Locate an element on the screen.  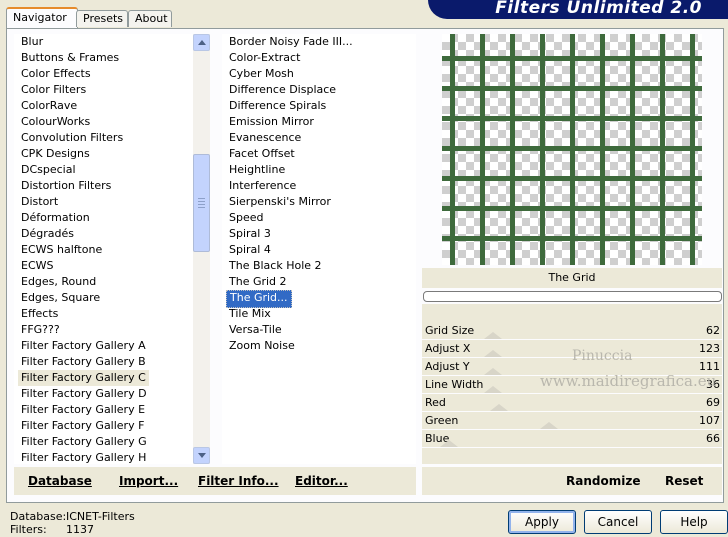
param-label: Red is located at coordinates (435, 402).